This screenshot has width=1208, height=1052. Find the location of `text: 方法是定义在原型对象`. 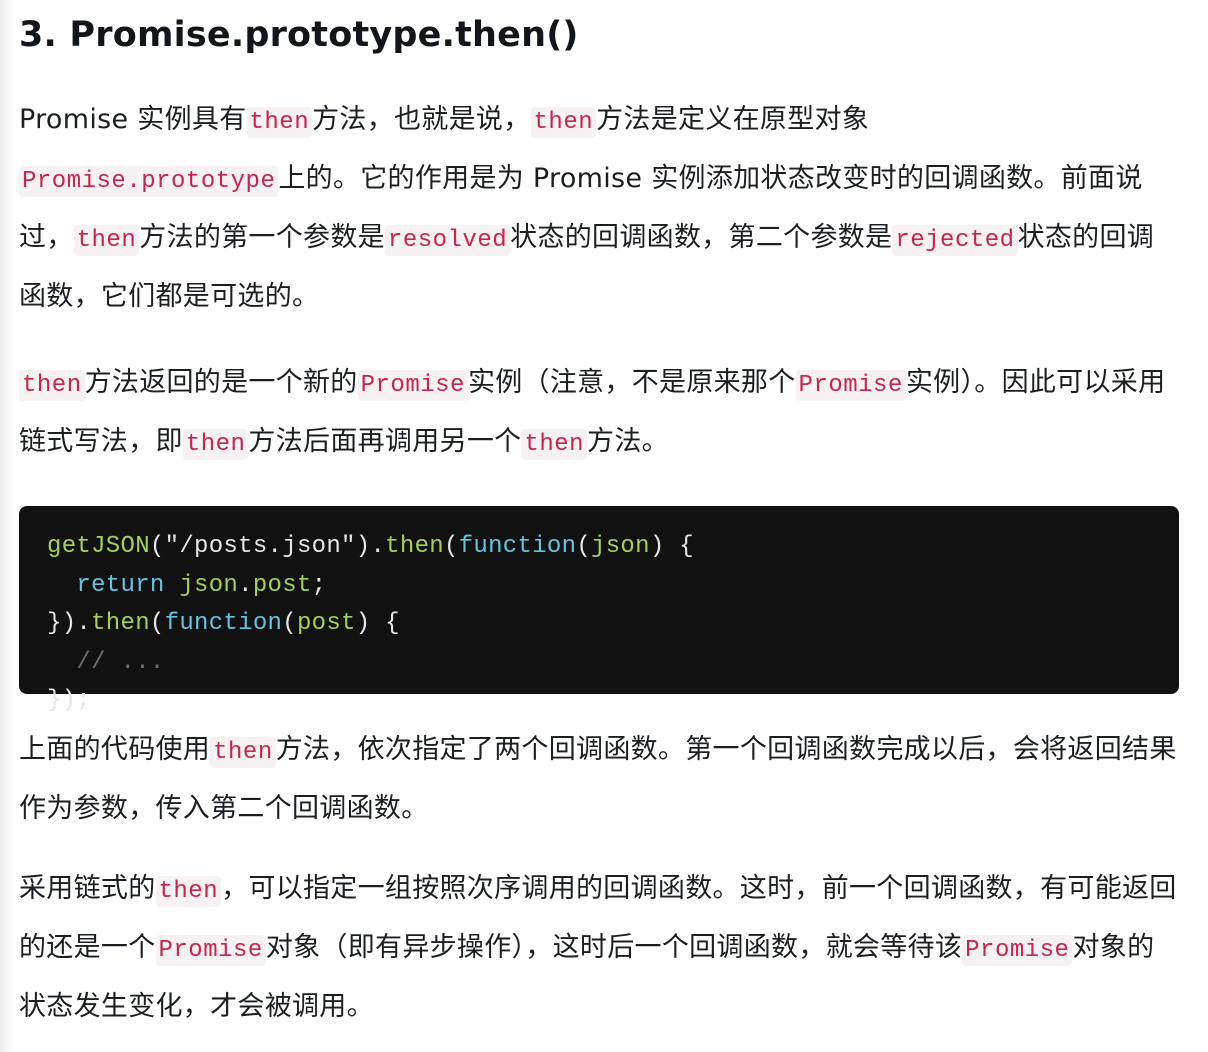

text: 方法是定义在原型对象 is located at coordinates (733, 119).